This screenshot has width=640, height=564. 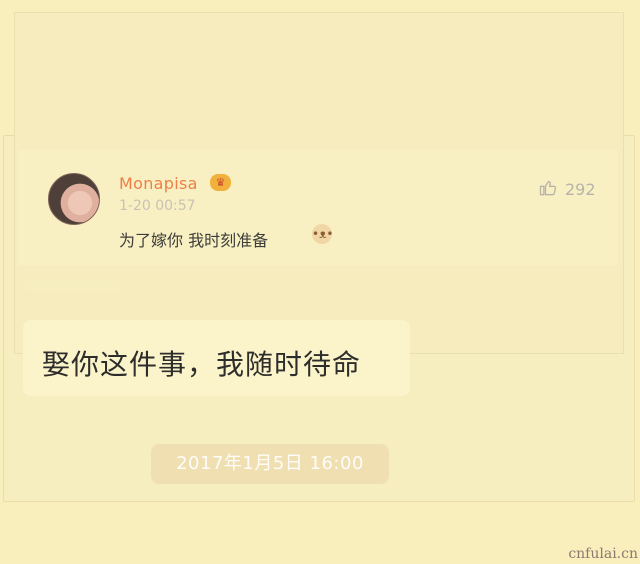 What do you see at coordinates (157, 206) in the screenshot?
I see `comment-timestamp: 1-20 00:57` at bounding box center [157, 206].